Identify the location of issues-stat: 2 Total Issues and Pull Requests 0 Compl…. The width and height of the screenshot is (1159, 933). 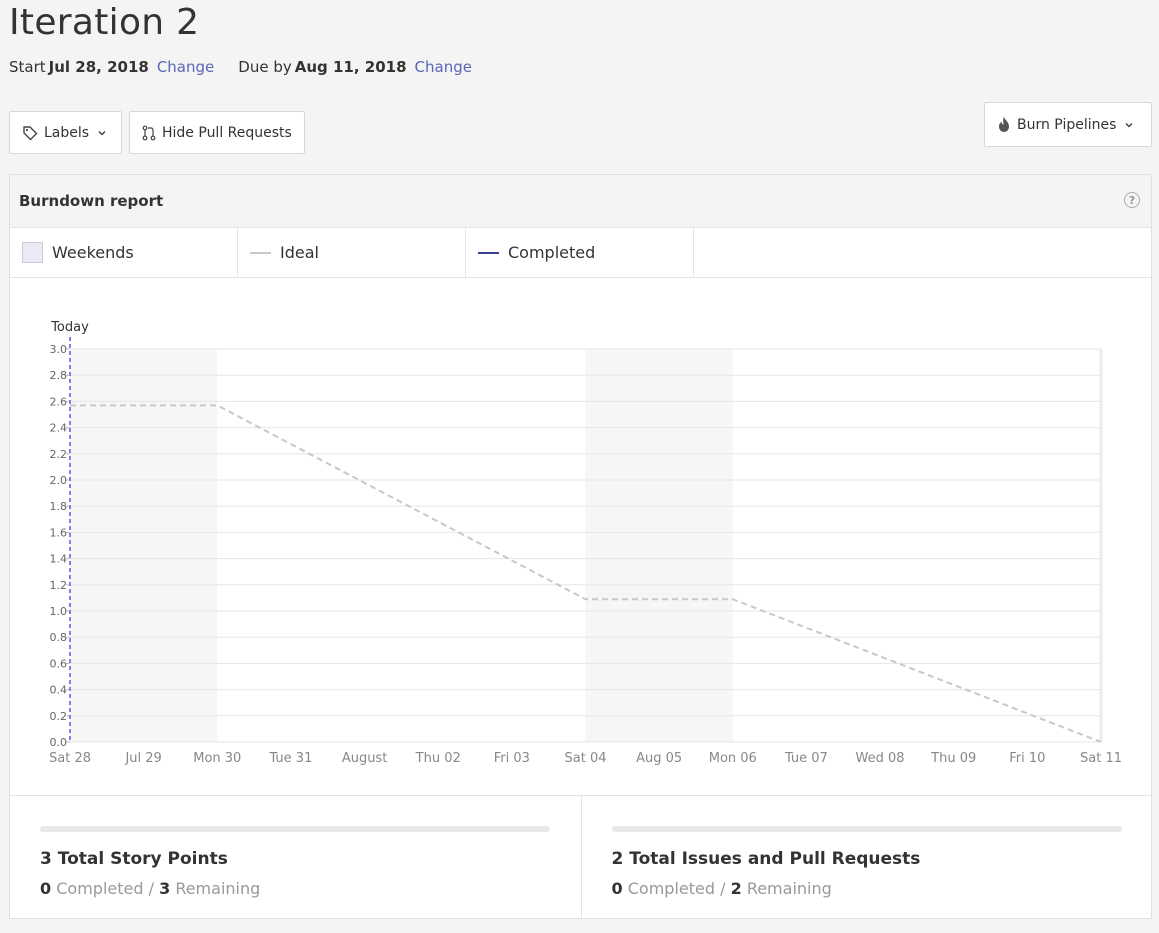
(866, 857).